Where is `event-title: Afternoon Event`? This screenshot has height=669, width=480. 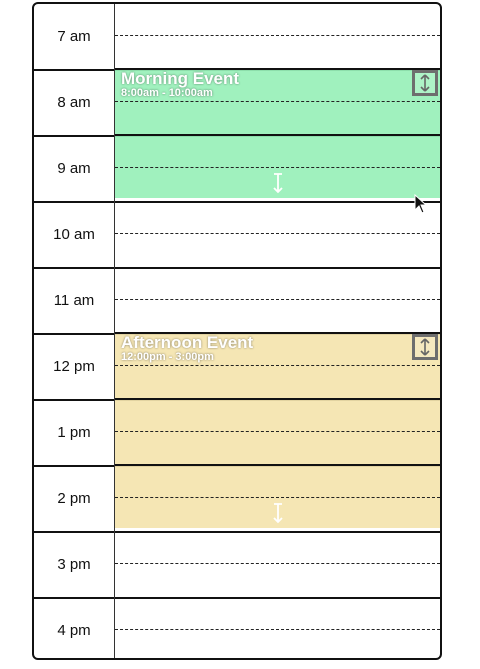
event-title: Afternoon Event is located at coordinates (187, 342).